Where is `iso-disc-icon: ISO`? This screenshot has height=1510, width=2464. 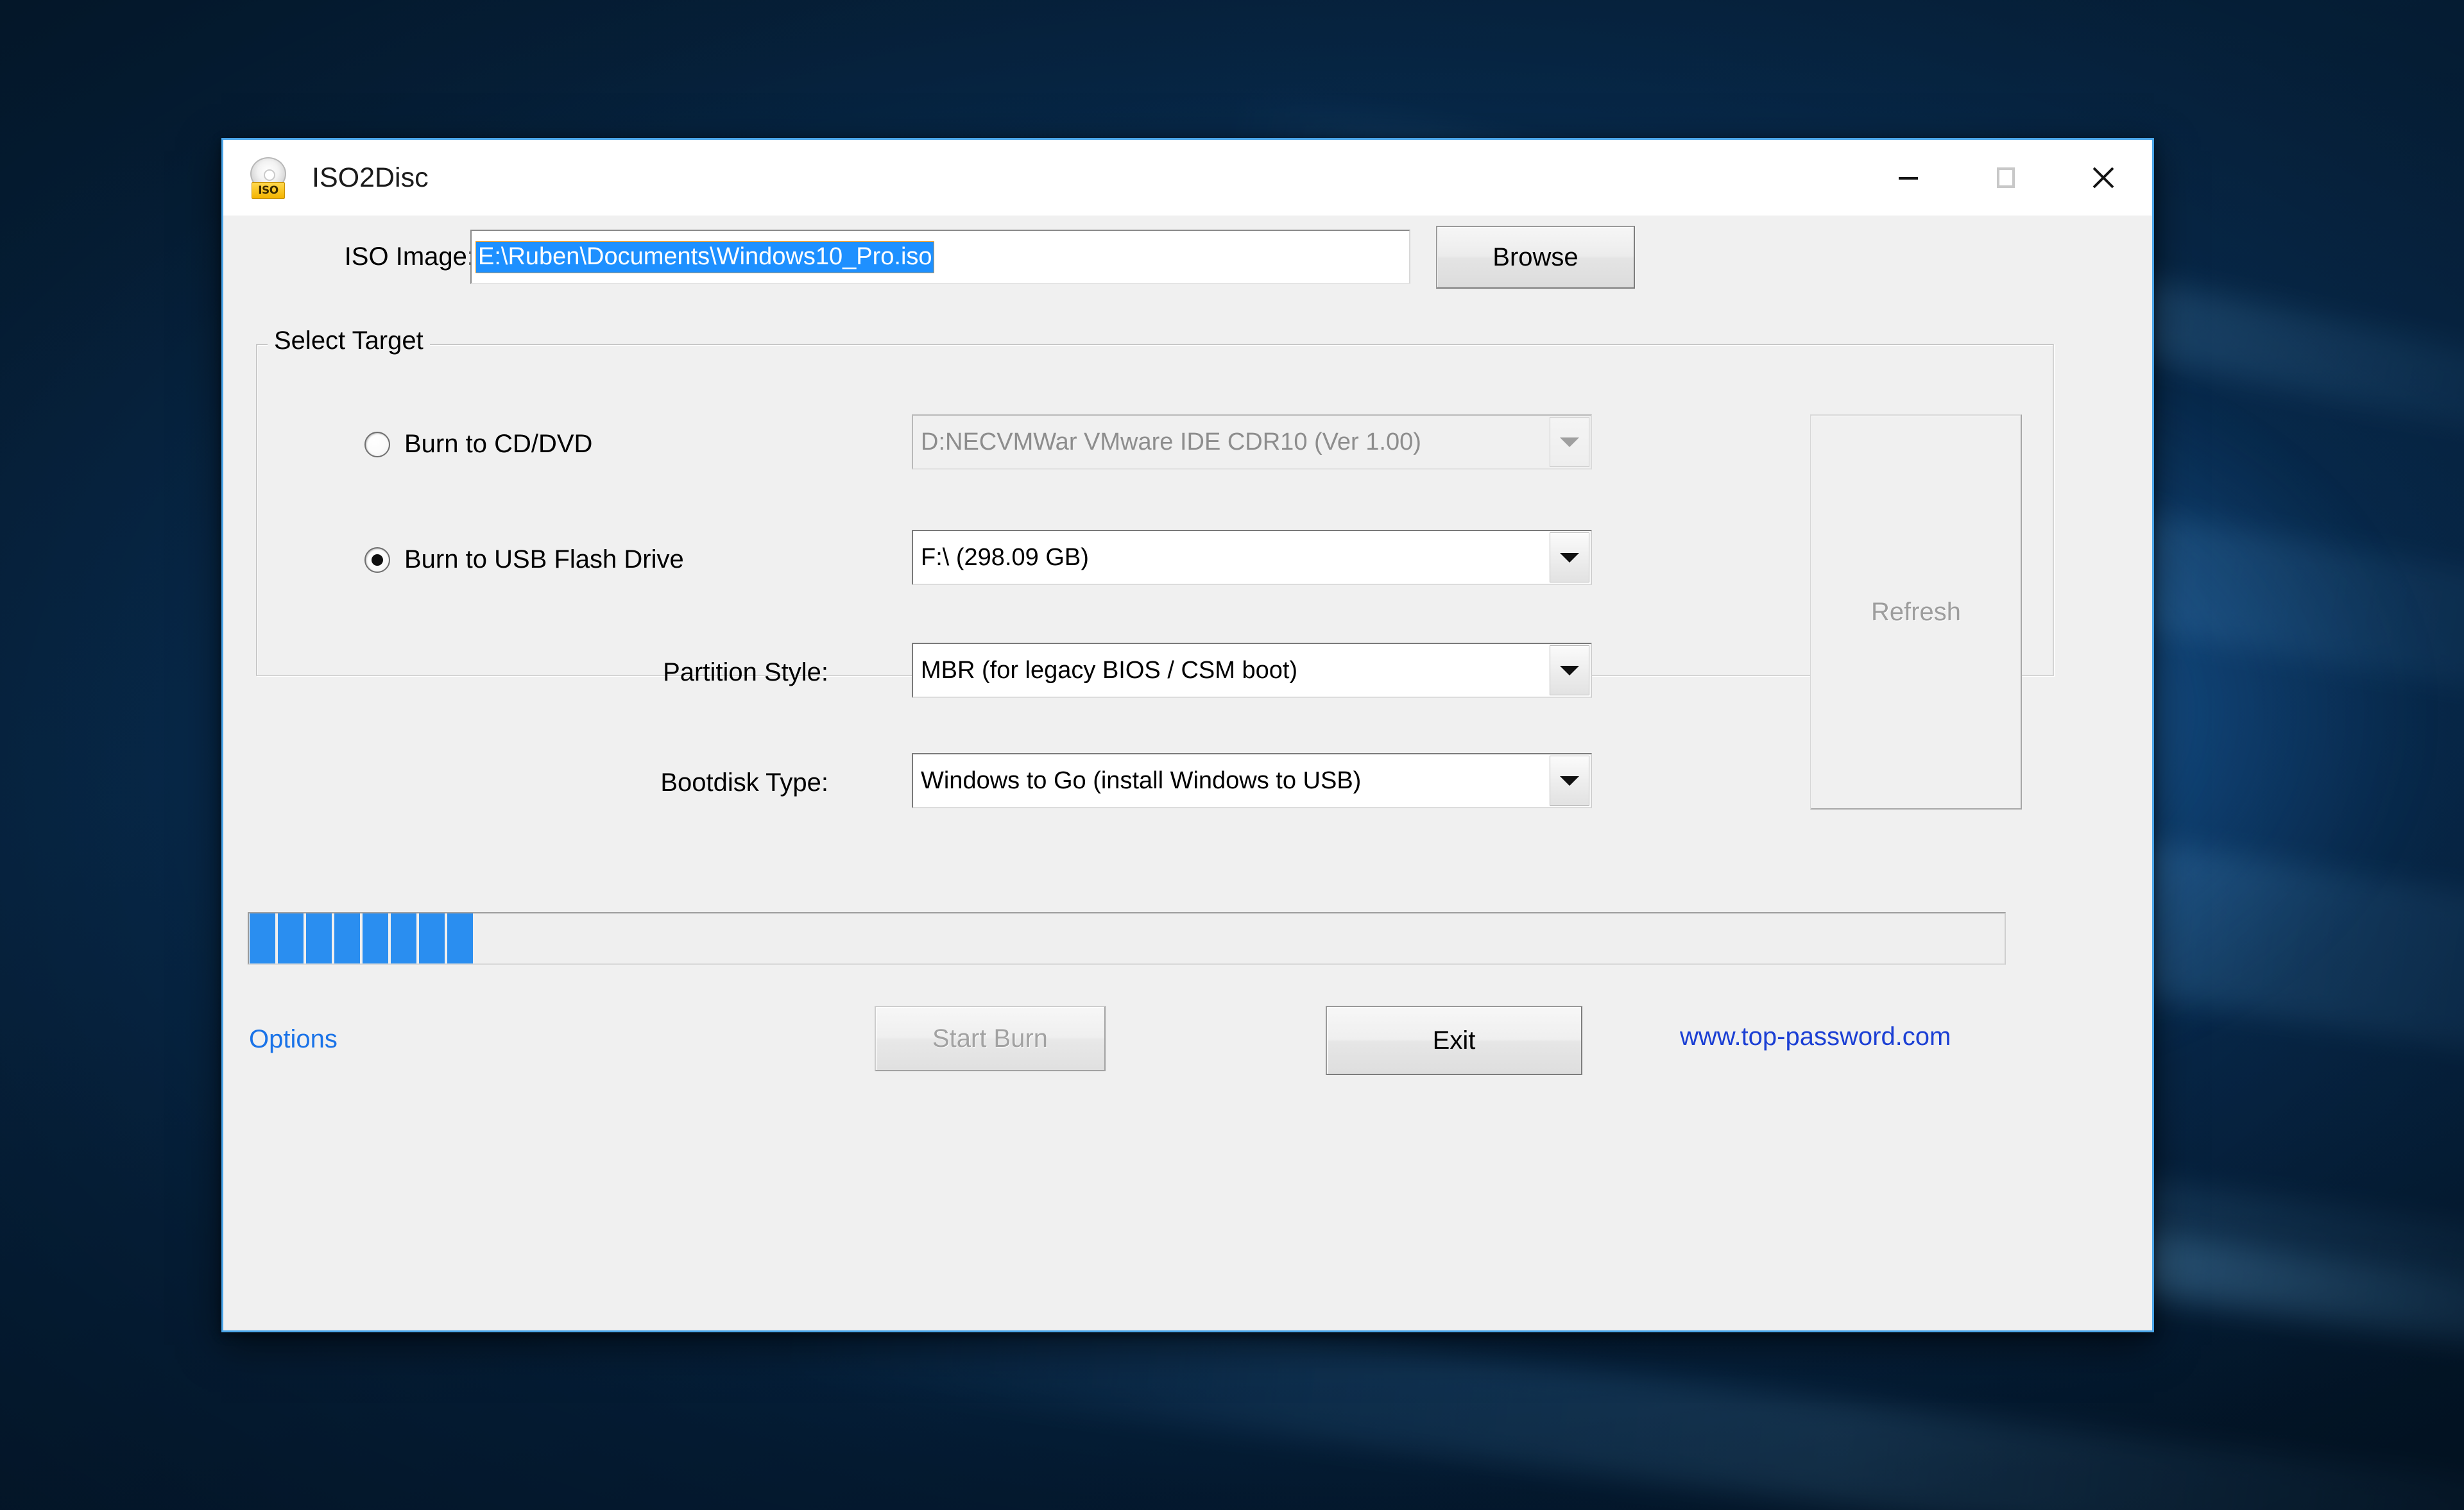 iso-disc-icon: ISO is located at coordinates (268, 177).